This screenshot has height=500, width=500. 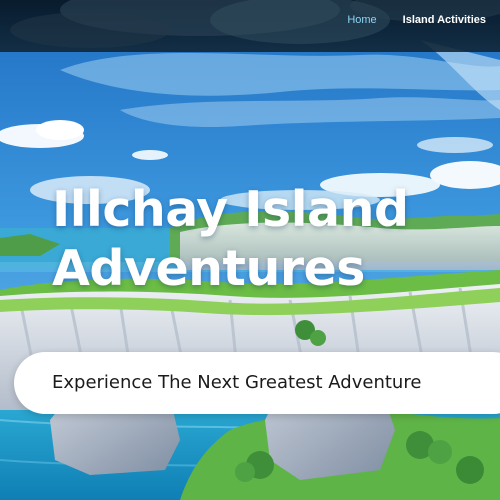 I want to click on nav-link-home: Home, so click(x=361, y=20).